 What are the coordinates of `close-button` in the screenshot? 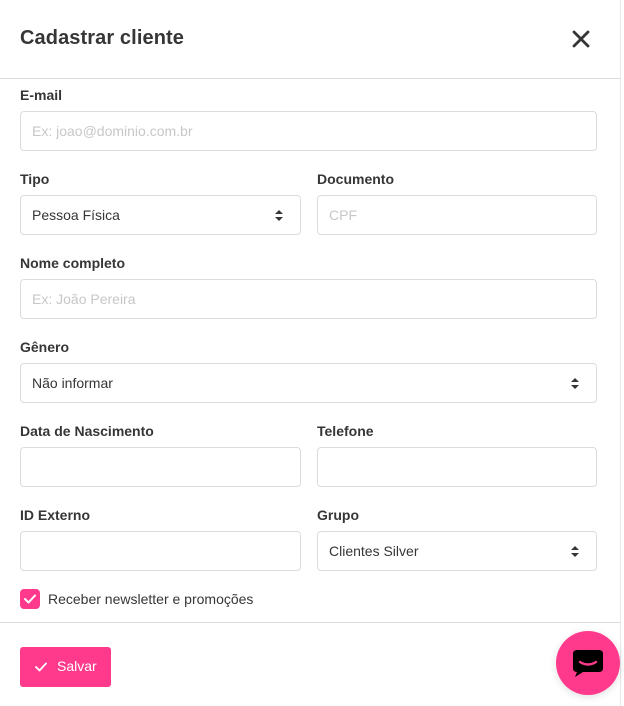 It's located at (581, 39).